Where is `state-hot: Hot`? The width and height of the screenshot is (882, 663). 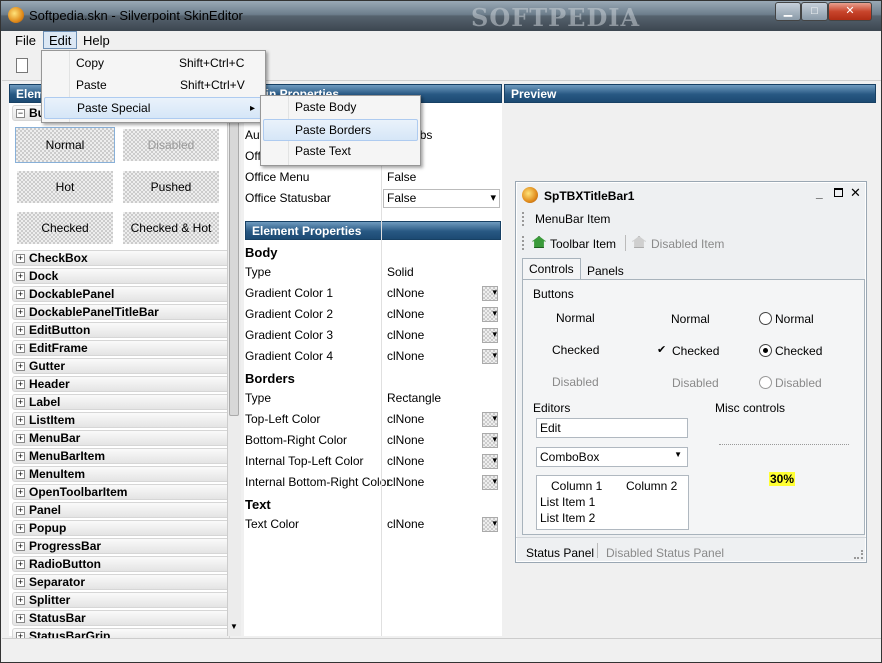 state-hot: Hot is located at coordinates (65, 187).